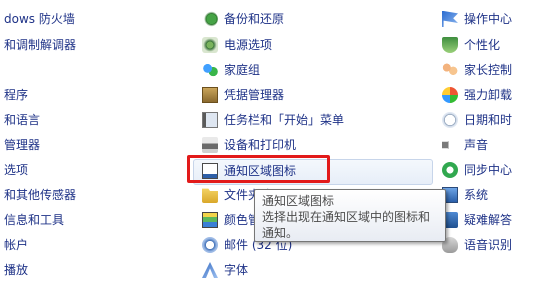 The height and width of the screenshot is (298, 541). Describe the element at coordinates (450, 45) in the screenshot. I see `personalization-icon` at that location.